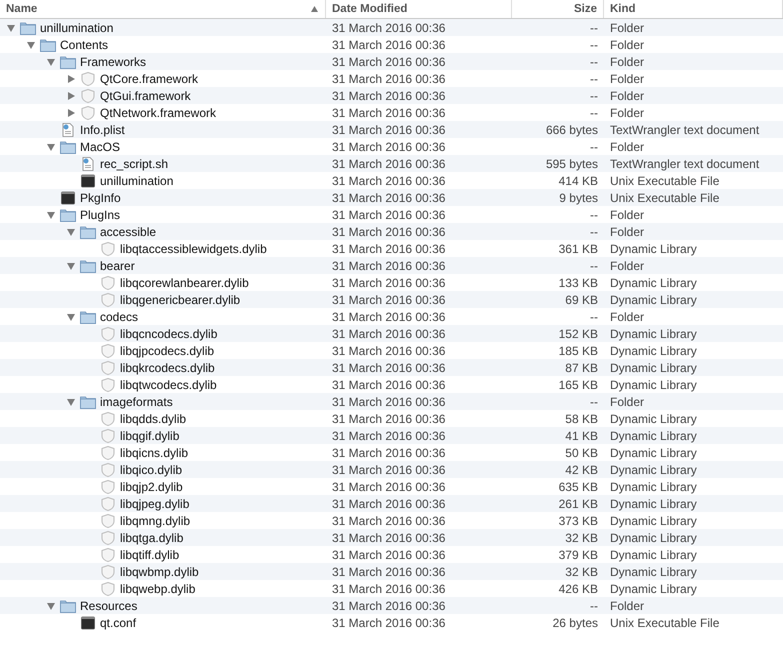 The width and height of the screenshot is (783, 656). What do you see at coordinates (184, 283) in the screenshot?
I see `file-name: libqcorewlanbearer.dylib` at bounding box center [184, 283].